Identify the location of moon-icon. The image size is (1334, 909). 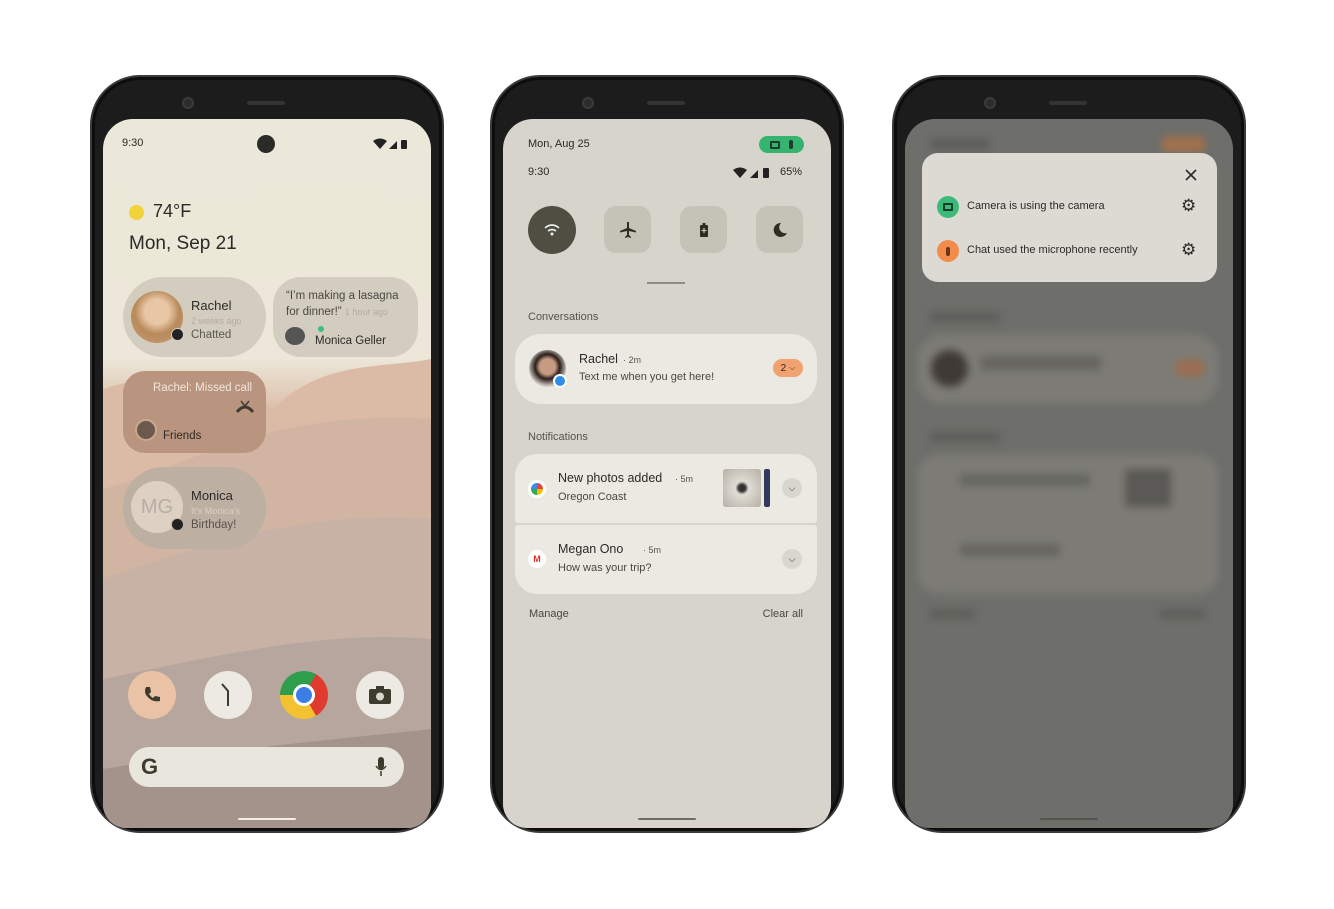
(780, 229).